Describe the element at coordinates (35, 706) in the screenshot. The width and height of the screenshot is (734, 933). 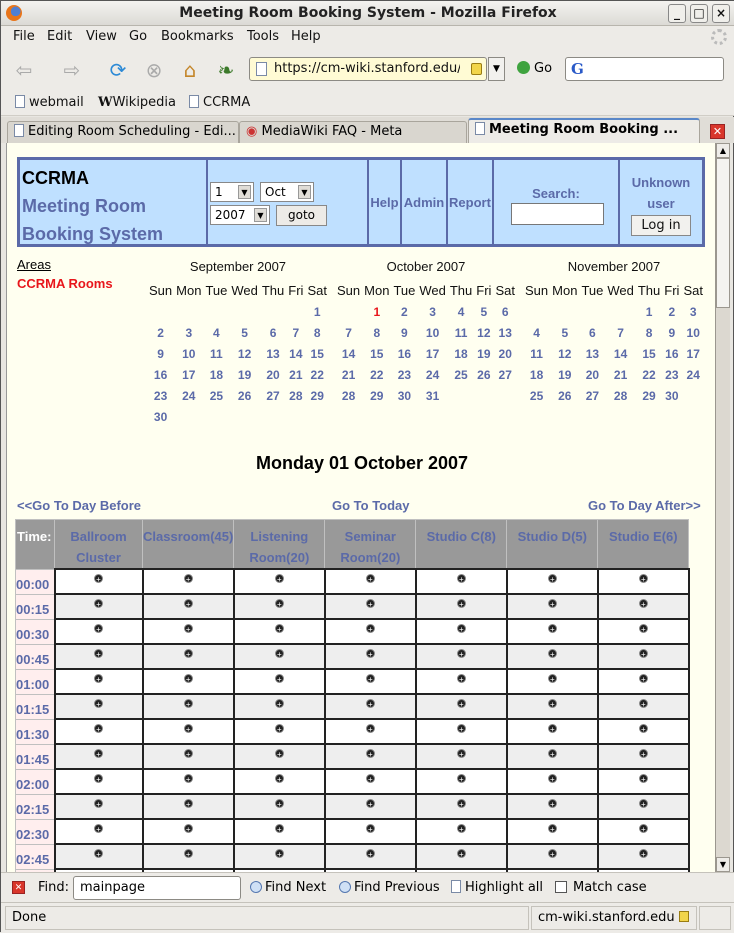
I see `time-slot-link: 01:15` at that location.